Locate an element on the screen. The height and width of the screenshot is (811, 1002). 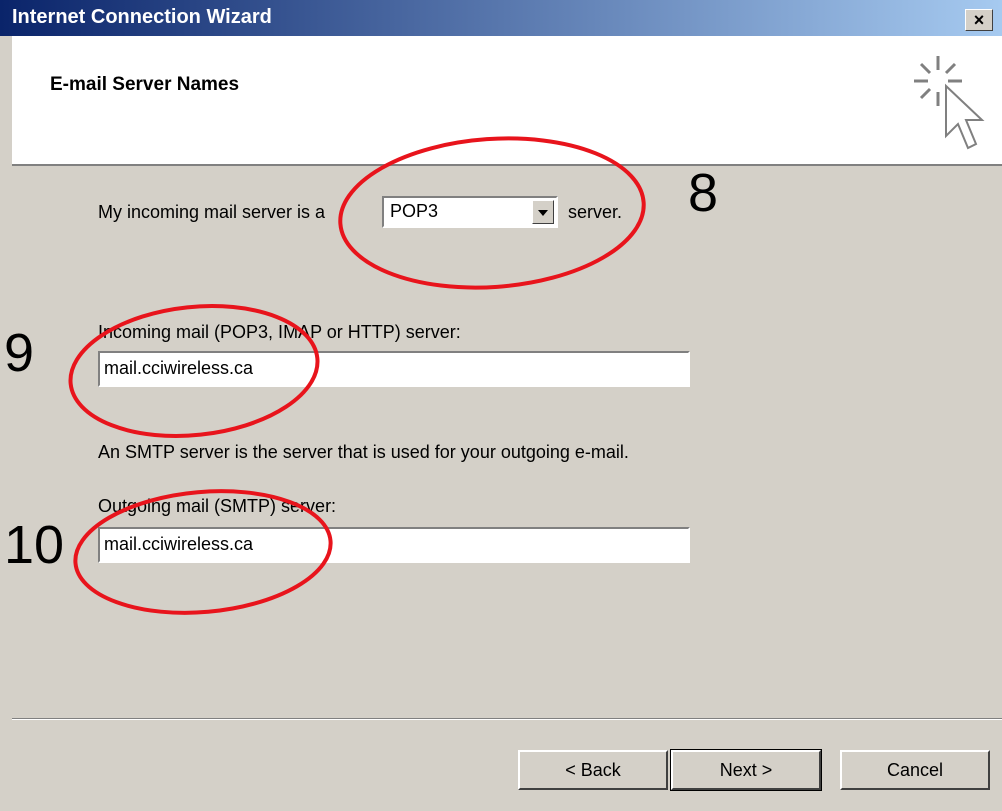
incoming-type-prefix: My incoming mail server is a is located at coordinates (212, 212).